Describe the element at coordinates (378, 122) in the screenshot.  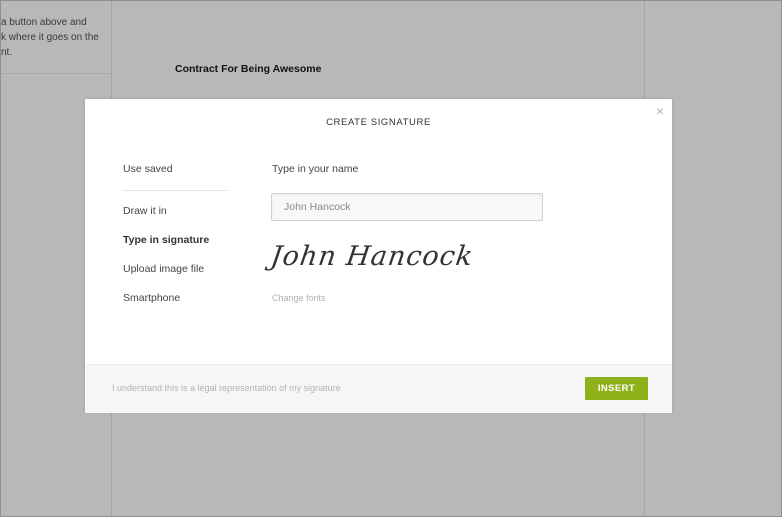
I see `modal-title: CREATE SIGNATURE` at that location.